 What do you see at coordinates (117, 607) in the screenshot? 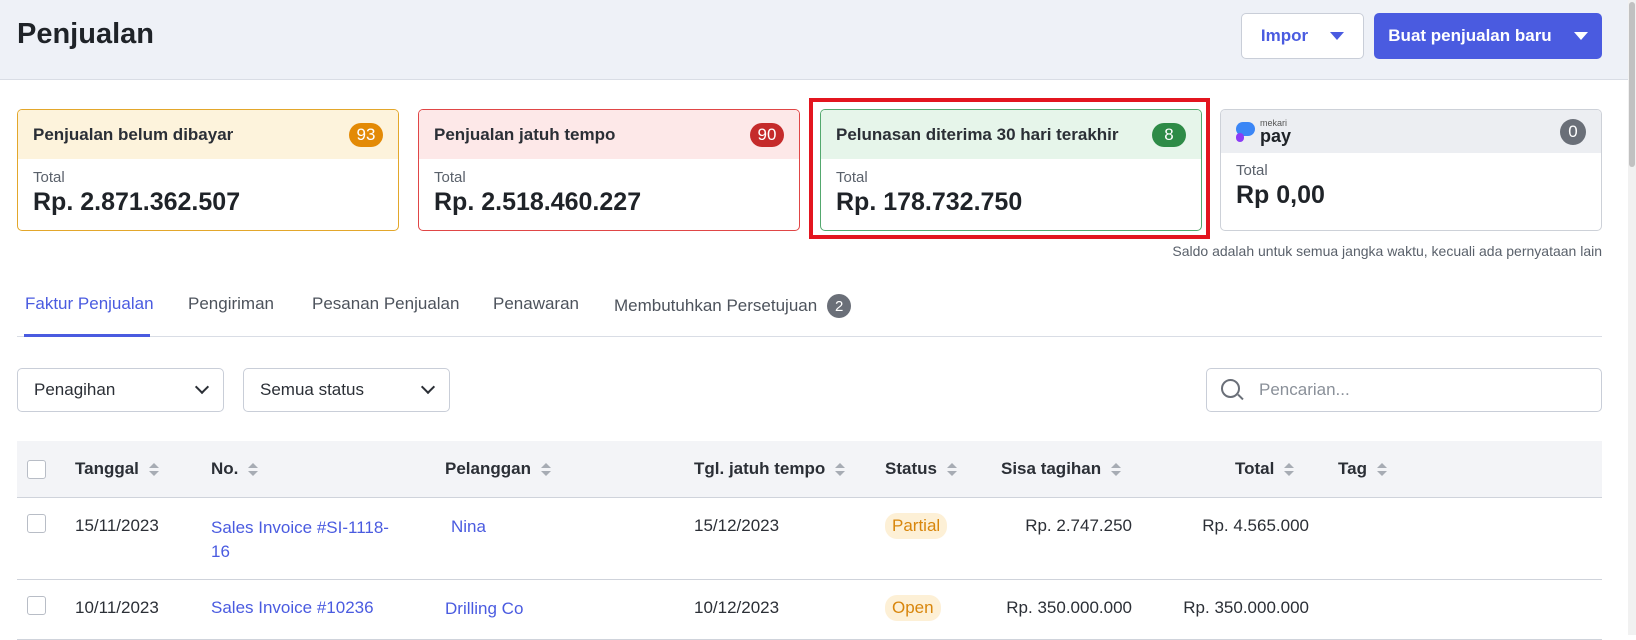
I see `cell-date: 10/11/2023` at bounding box center [117, 607].